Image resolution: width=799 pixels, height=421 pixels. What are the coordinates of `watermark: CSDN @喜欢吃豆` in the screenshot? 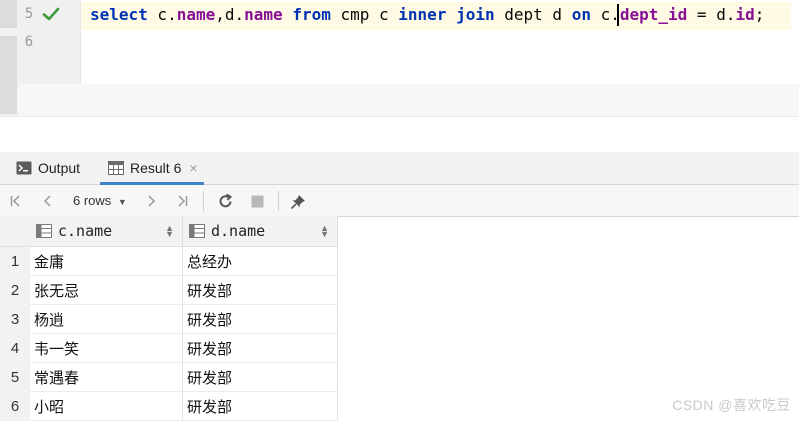 It's located at (731, 405).